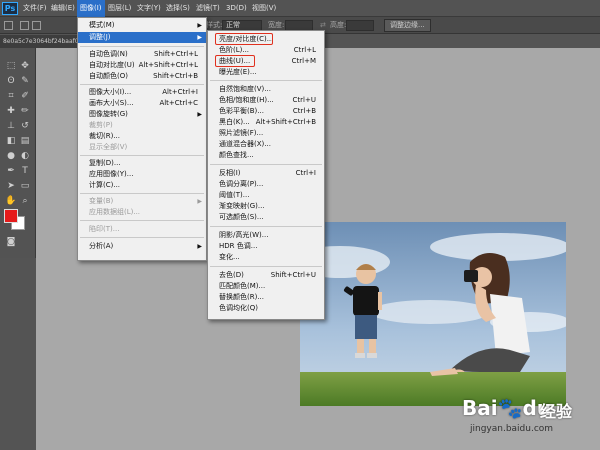 The height and width of the screenshot is (450, 600). I want to click on menu-item-auto-tone: 自动色调(N) Shift+Ctrl+L, so click(142, 54).